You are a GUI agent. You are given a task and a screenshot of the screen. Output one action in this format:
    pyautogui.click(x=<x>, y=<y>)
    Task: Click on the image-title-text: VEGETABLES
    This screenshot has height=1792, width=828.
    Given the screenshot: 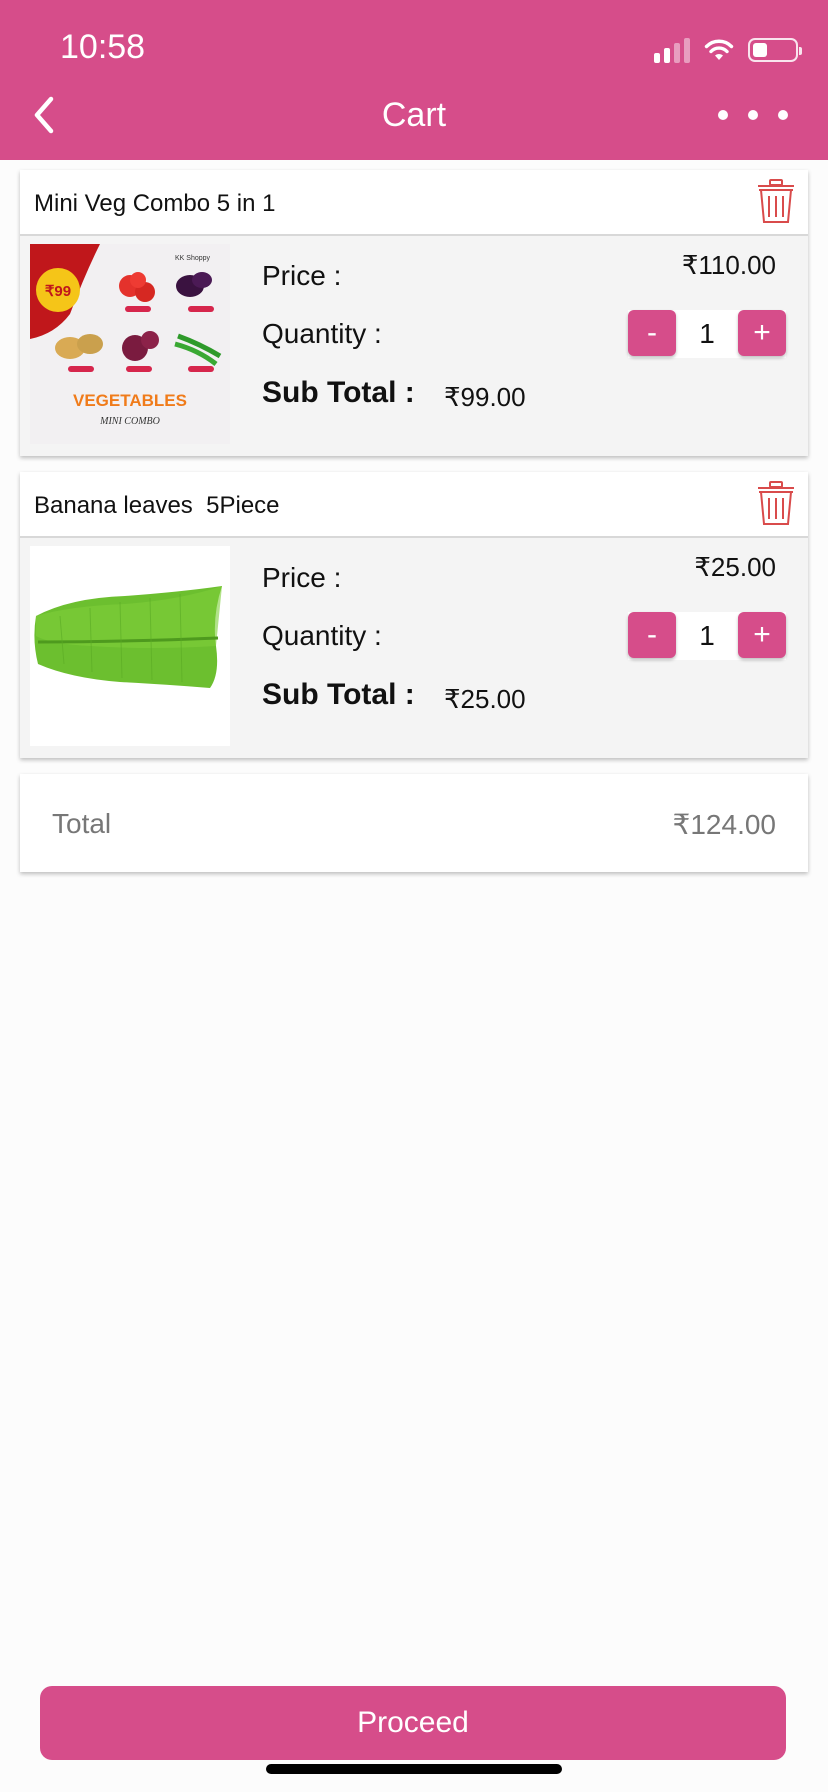 What is the action you would take?
    pyautogui.click(x=130, y=400)
    